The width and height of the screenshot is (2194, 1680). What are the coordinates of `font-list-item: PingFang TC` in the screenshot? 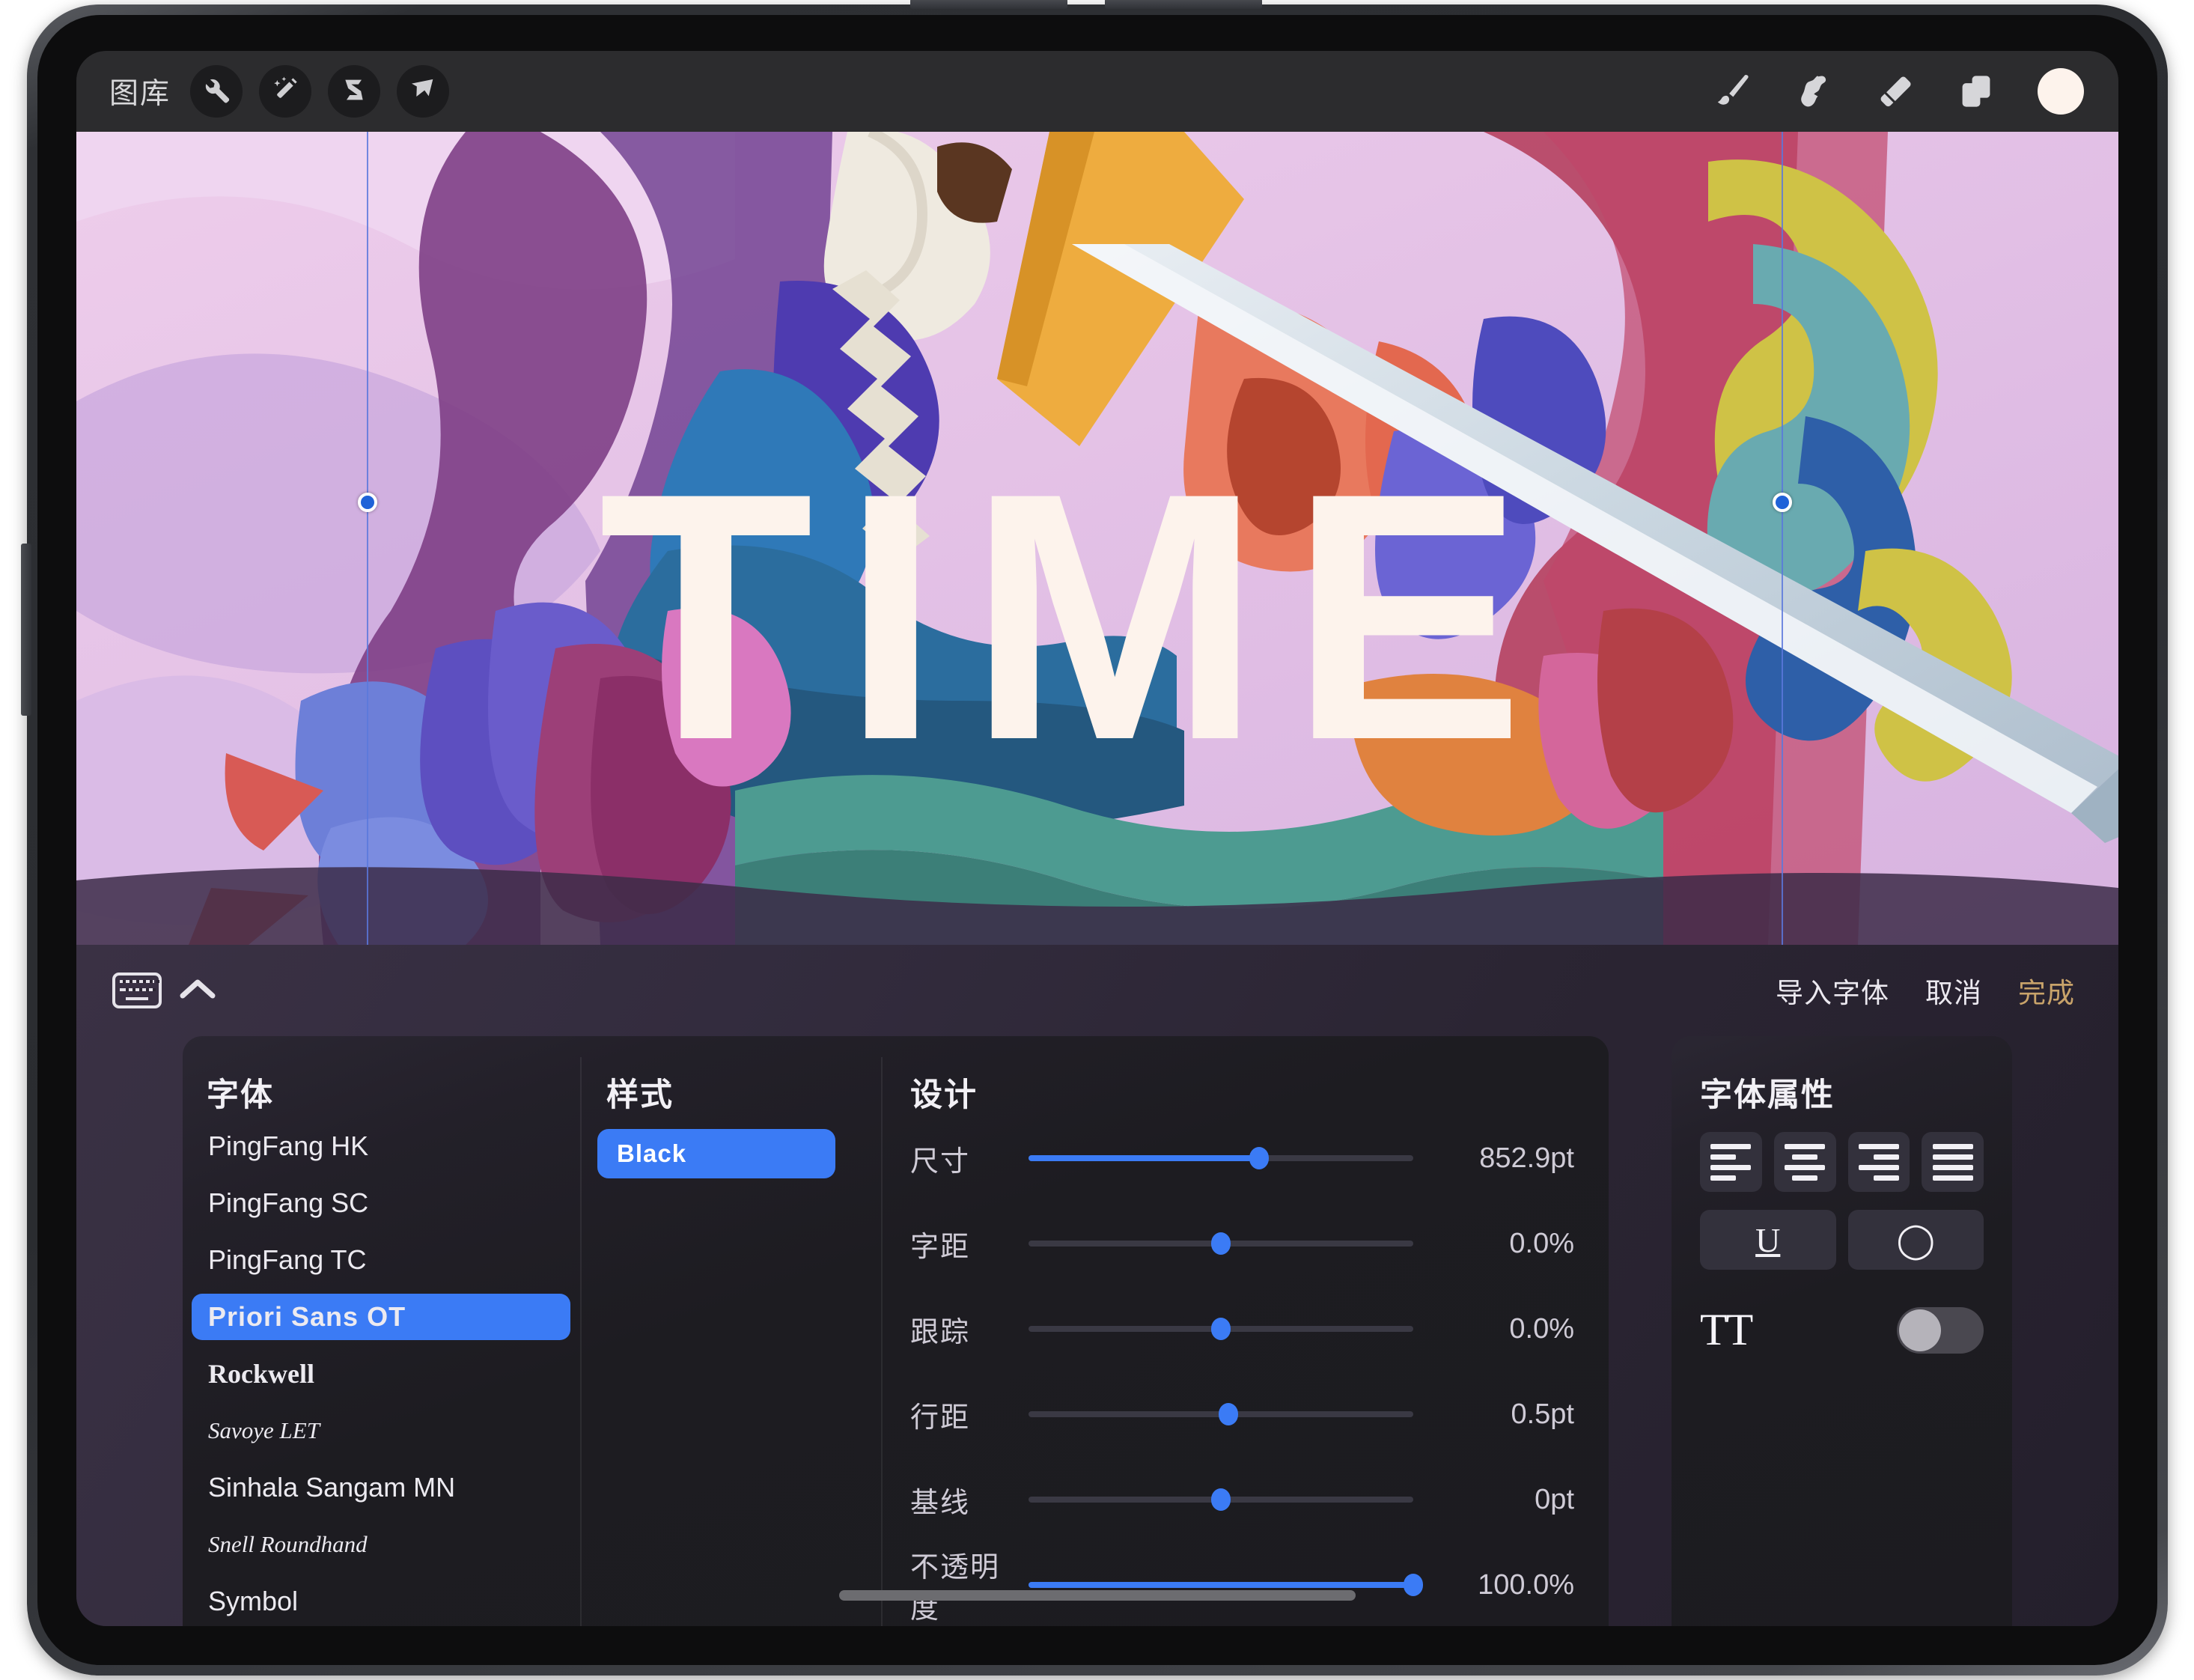 It's located at (381, 1260).